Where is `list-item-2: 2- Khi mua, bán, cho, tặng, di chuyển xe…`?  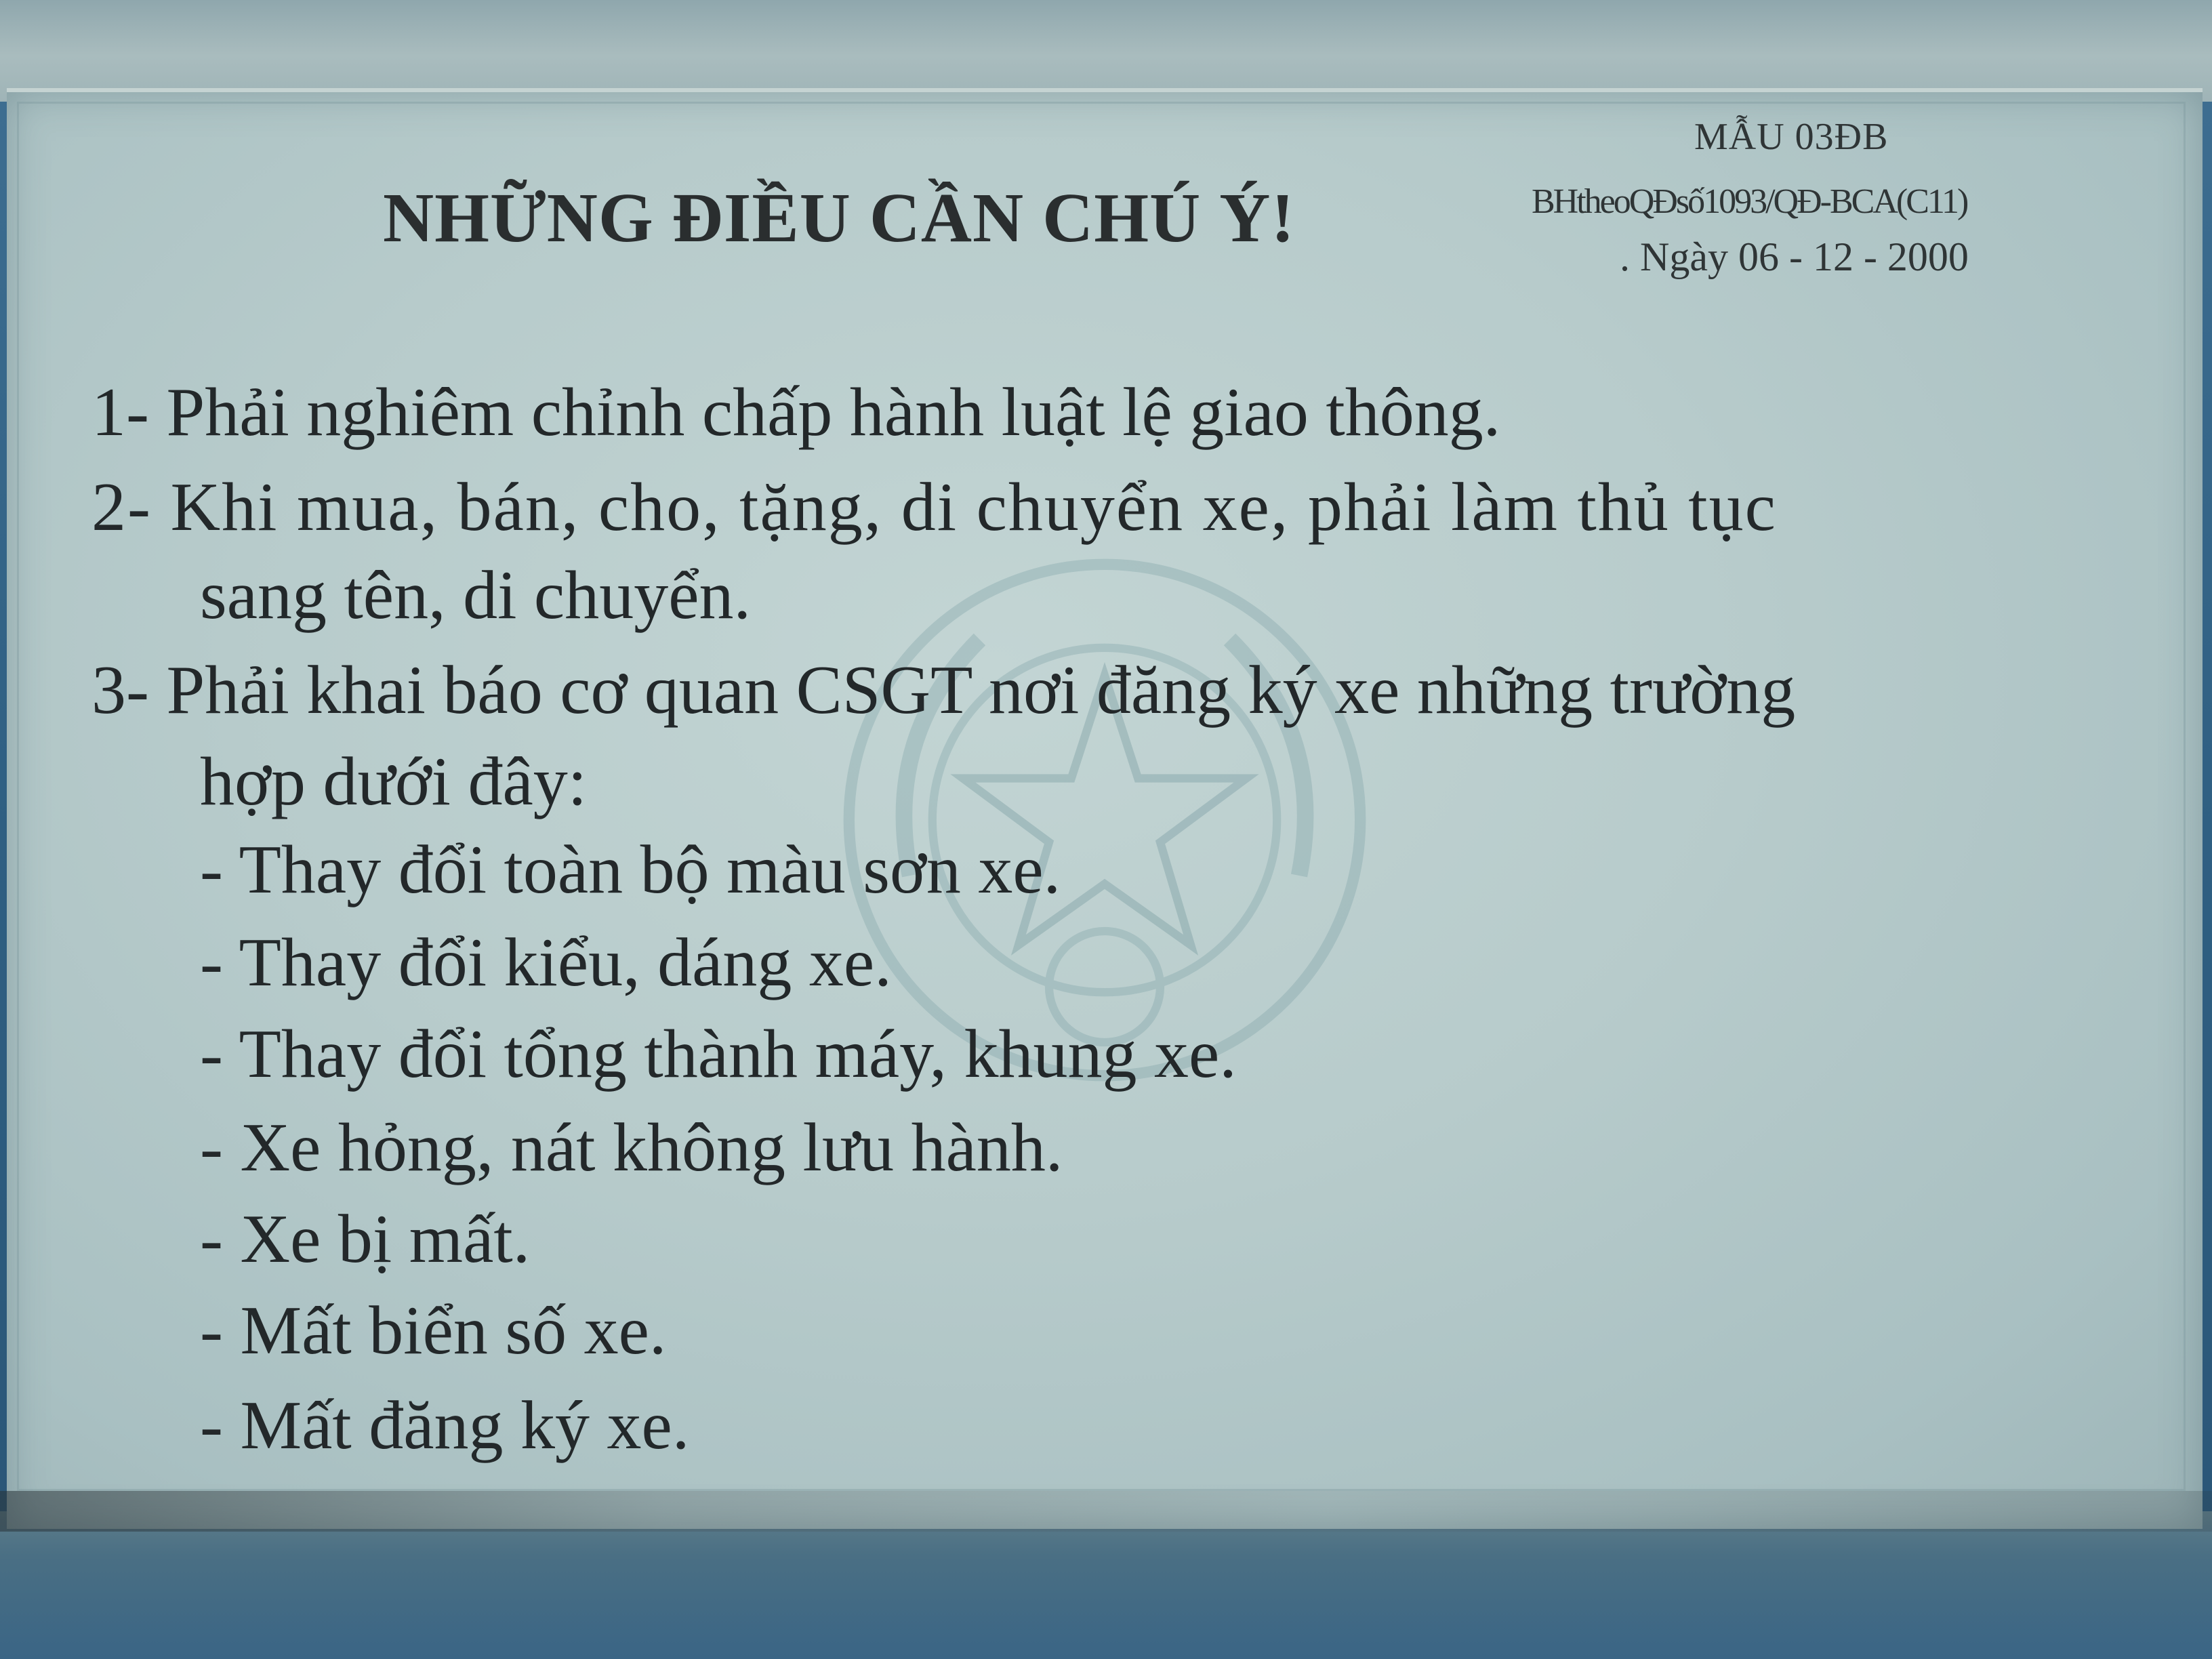
list-item-2: 2- Khi mua, bán, cho, tặng, di chuyển xe… is located at coordinates (934, 508).